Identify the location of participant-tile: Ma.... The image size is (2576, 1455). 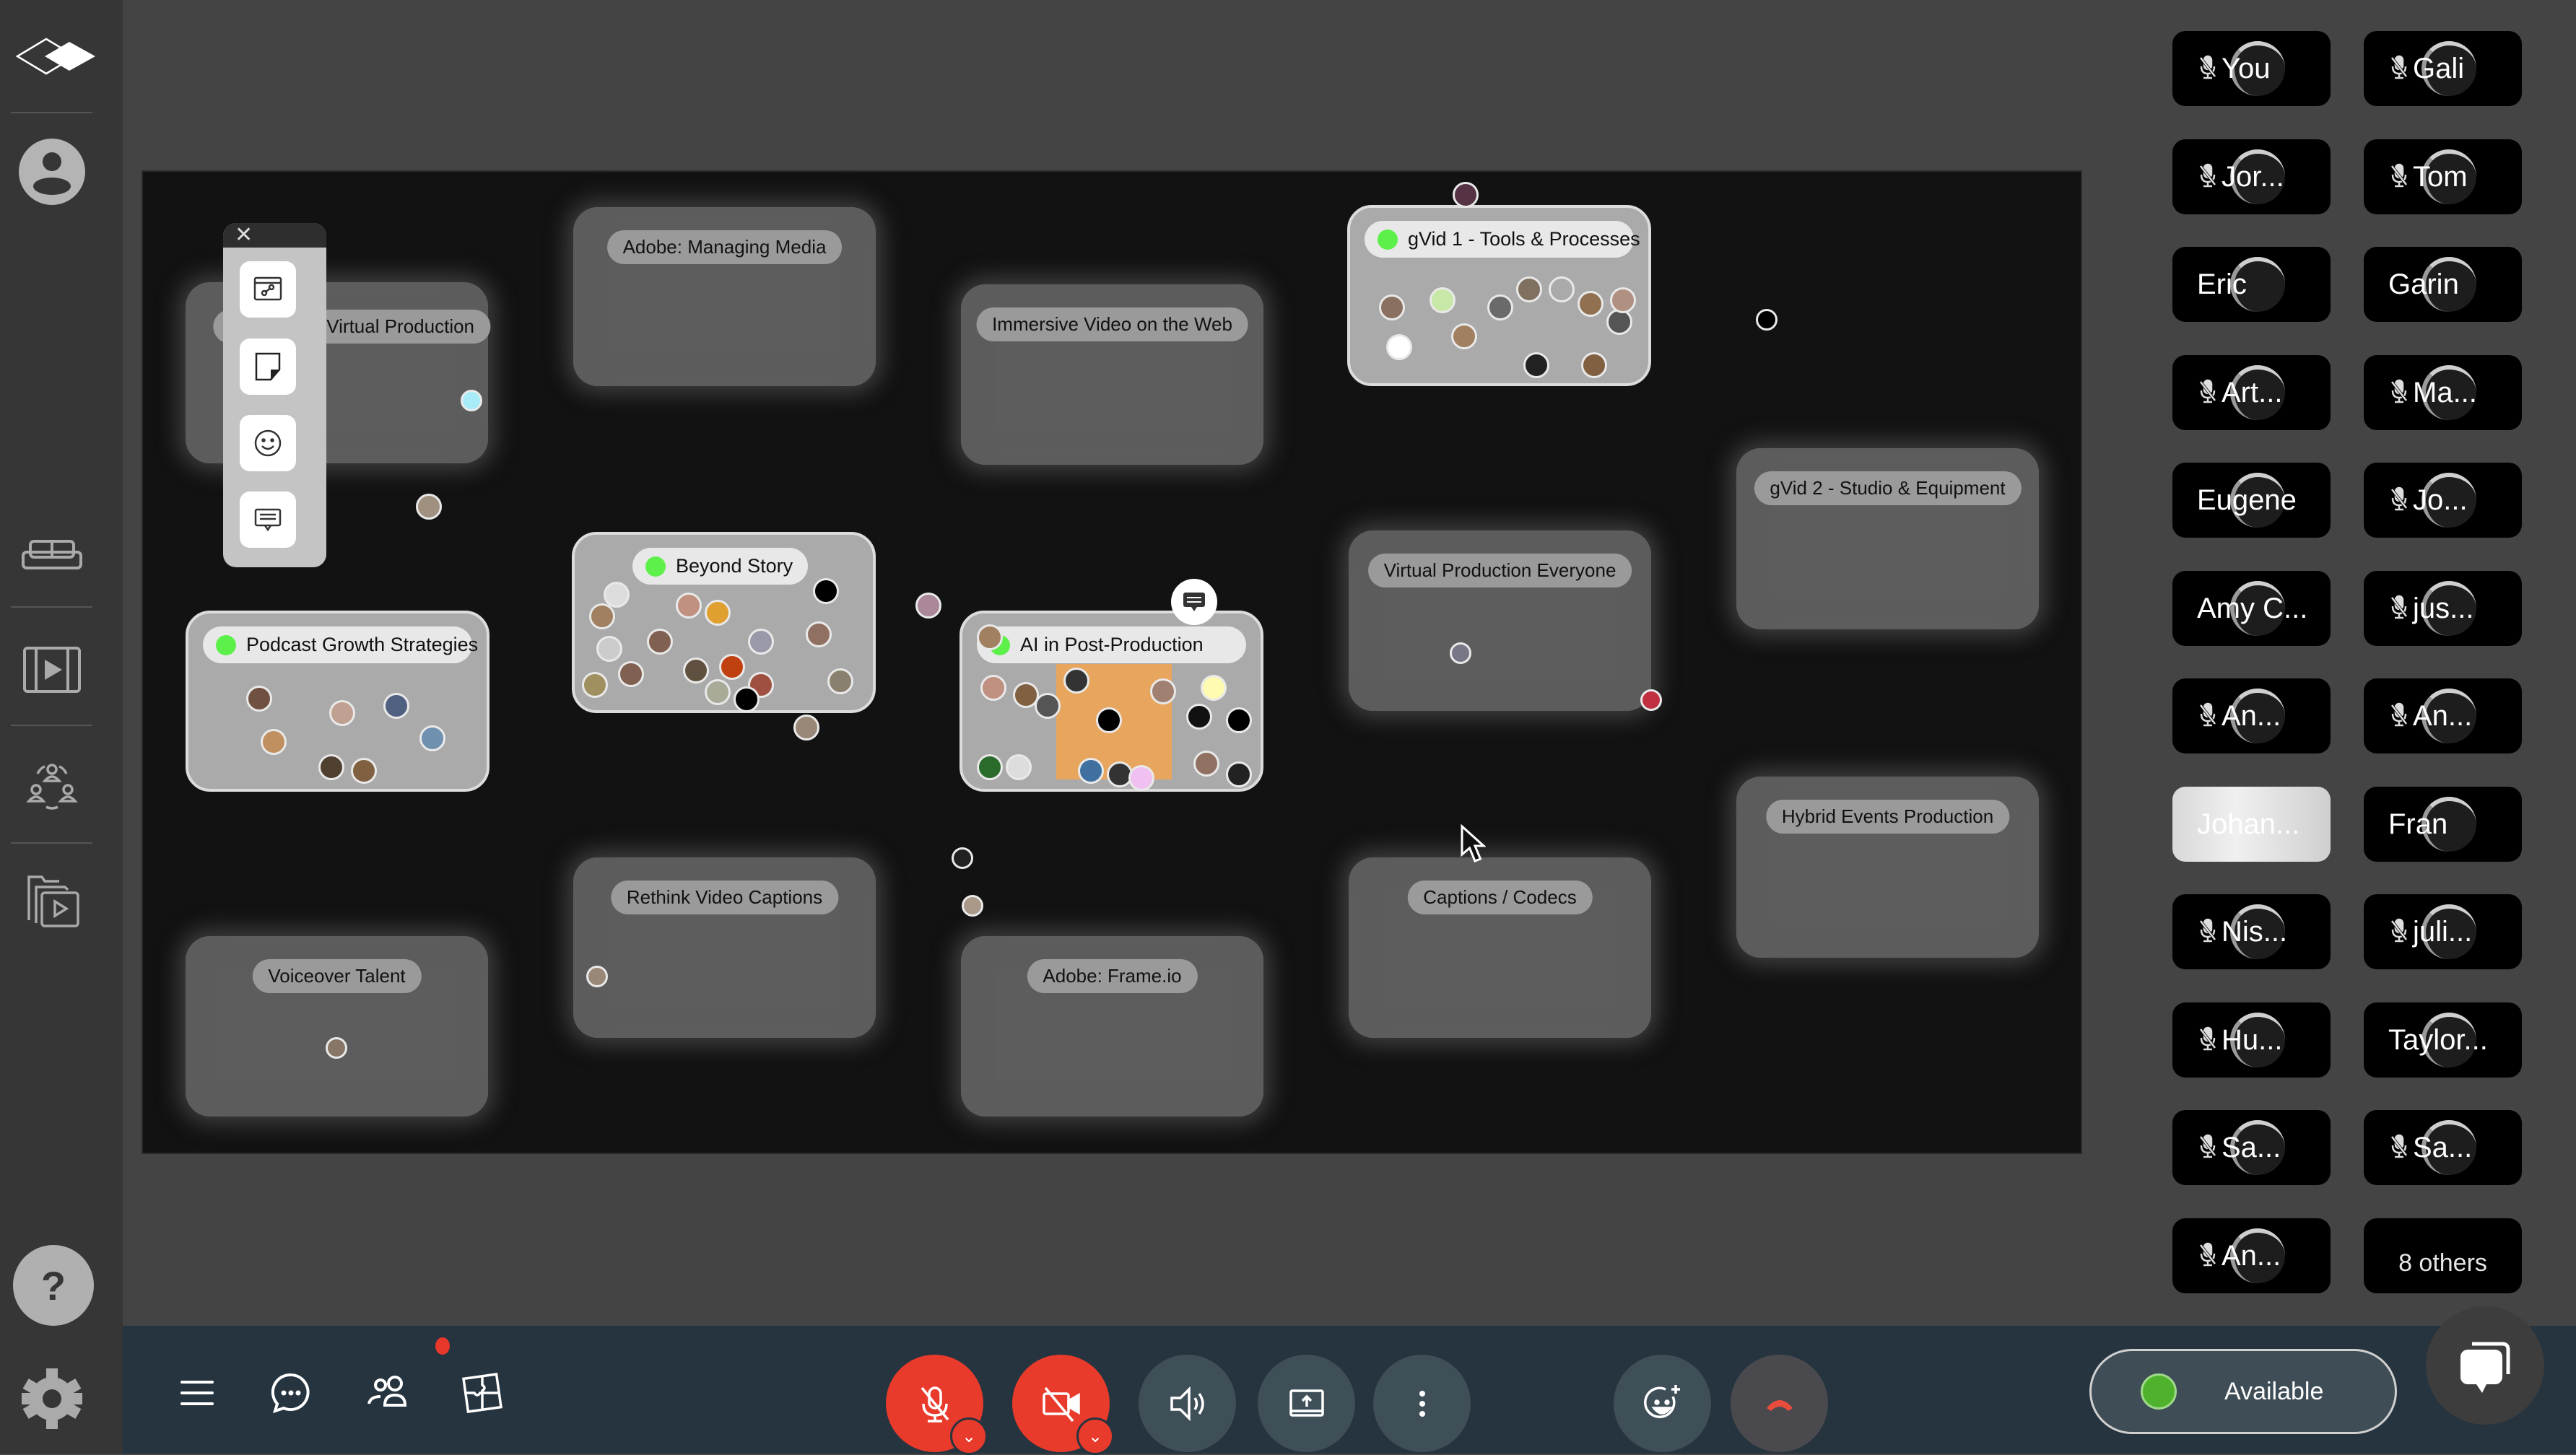
(2443, 392).